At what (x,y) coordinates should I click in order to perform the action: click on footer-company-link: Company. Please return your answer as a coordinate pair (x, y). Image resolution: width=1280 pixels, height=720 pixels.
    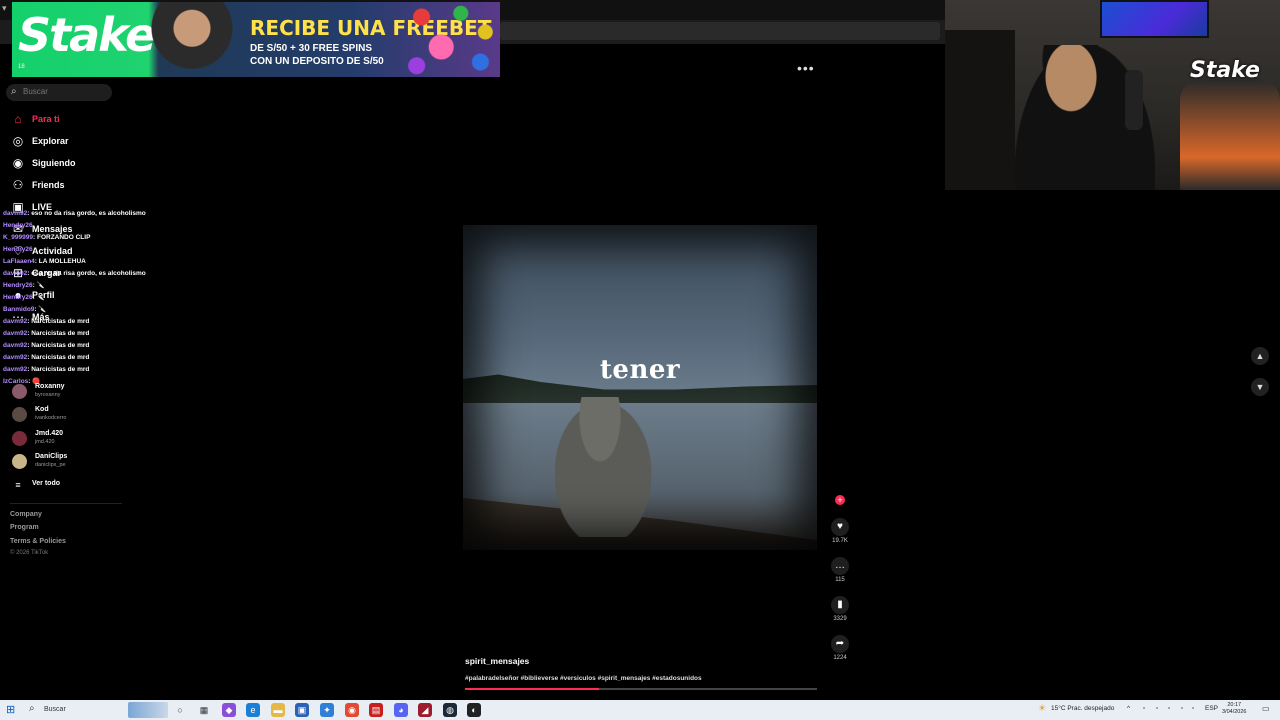
    Looking at the image, I should click on (26, 514).